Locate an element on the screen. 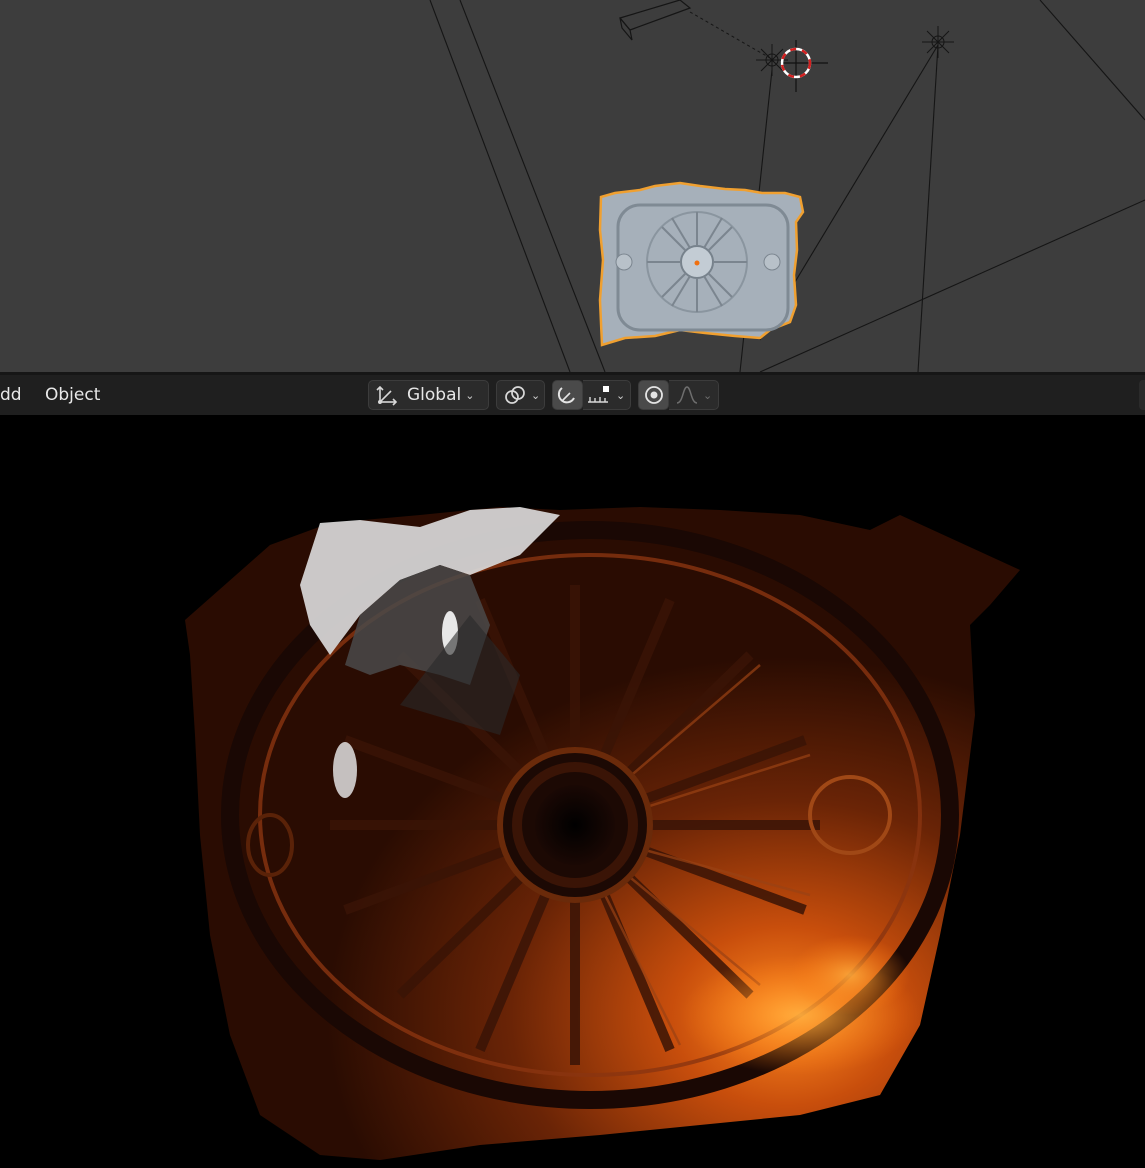 The image size is (1145, 1168). proportional-edit-icon is located at coordinates (654, 395).